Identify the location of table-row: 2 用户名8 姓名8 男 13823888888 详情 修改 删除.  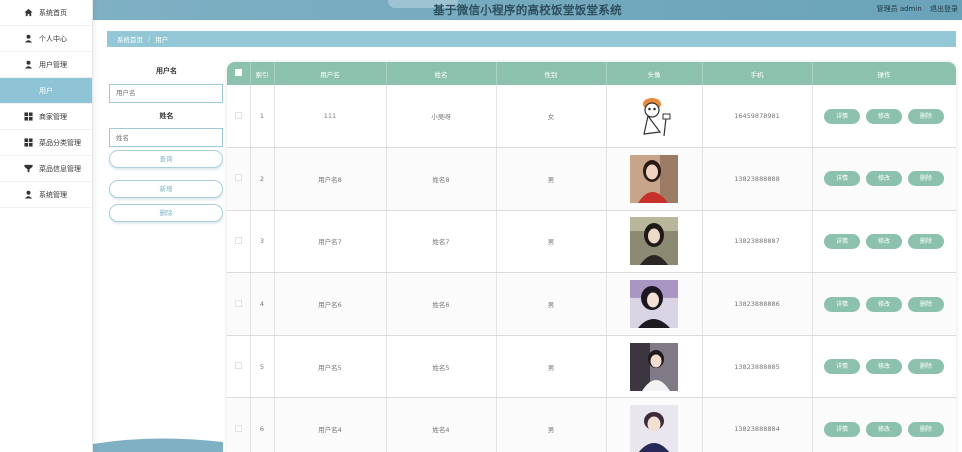
(591, 179).